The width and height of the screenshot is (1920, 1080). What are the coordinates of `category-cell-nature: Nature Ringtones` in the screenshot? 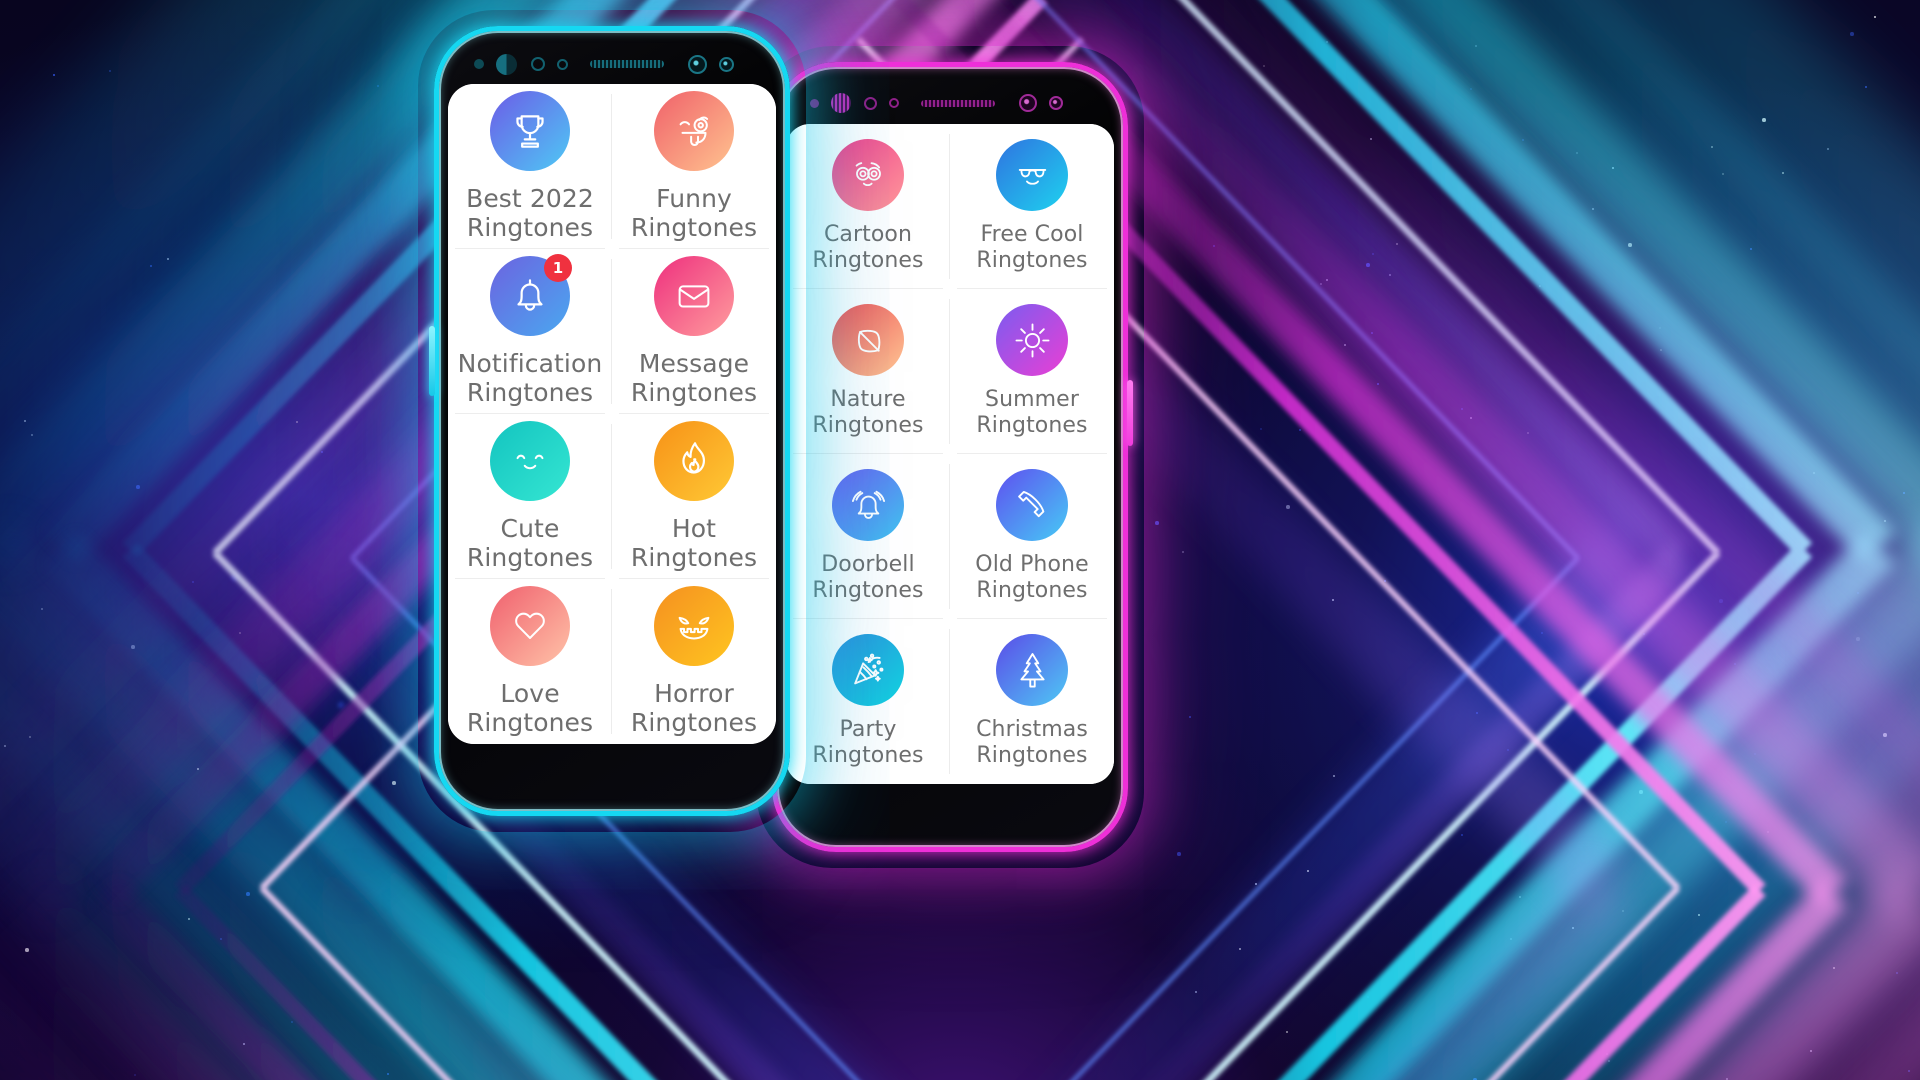 It's located at (868, 371).